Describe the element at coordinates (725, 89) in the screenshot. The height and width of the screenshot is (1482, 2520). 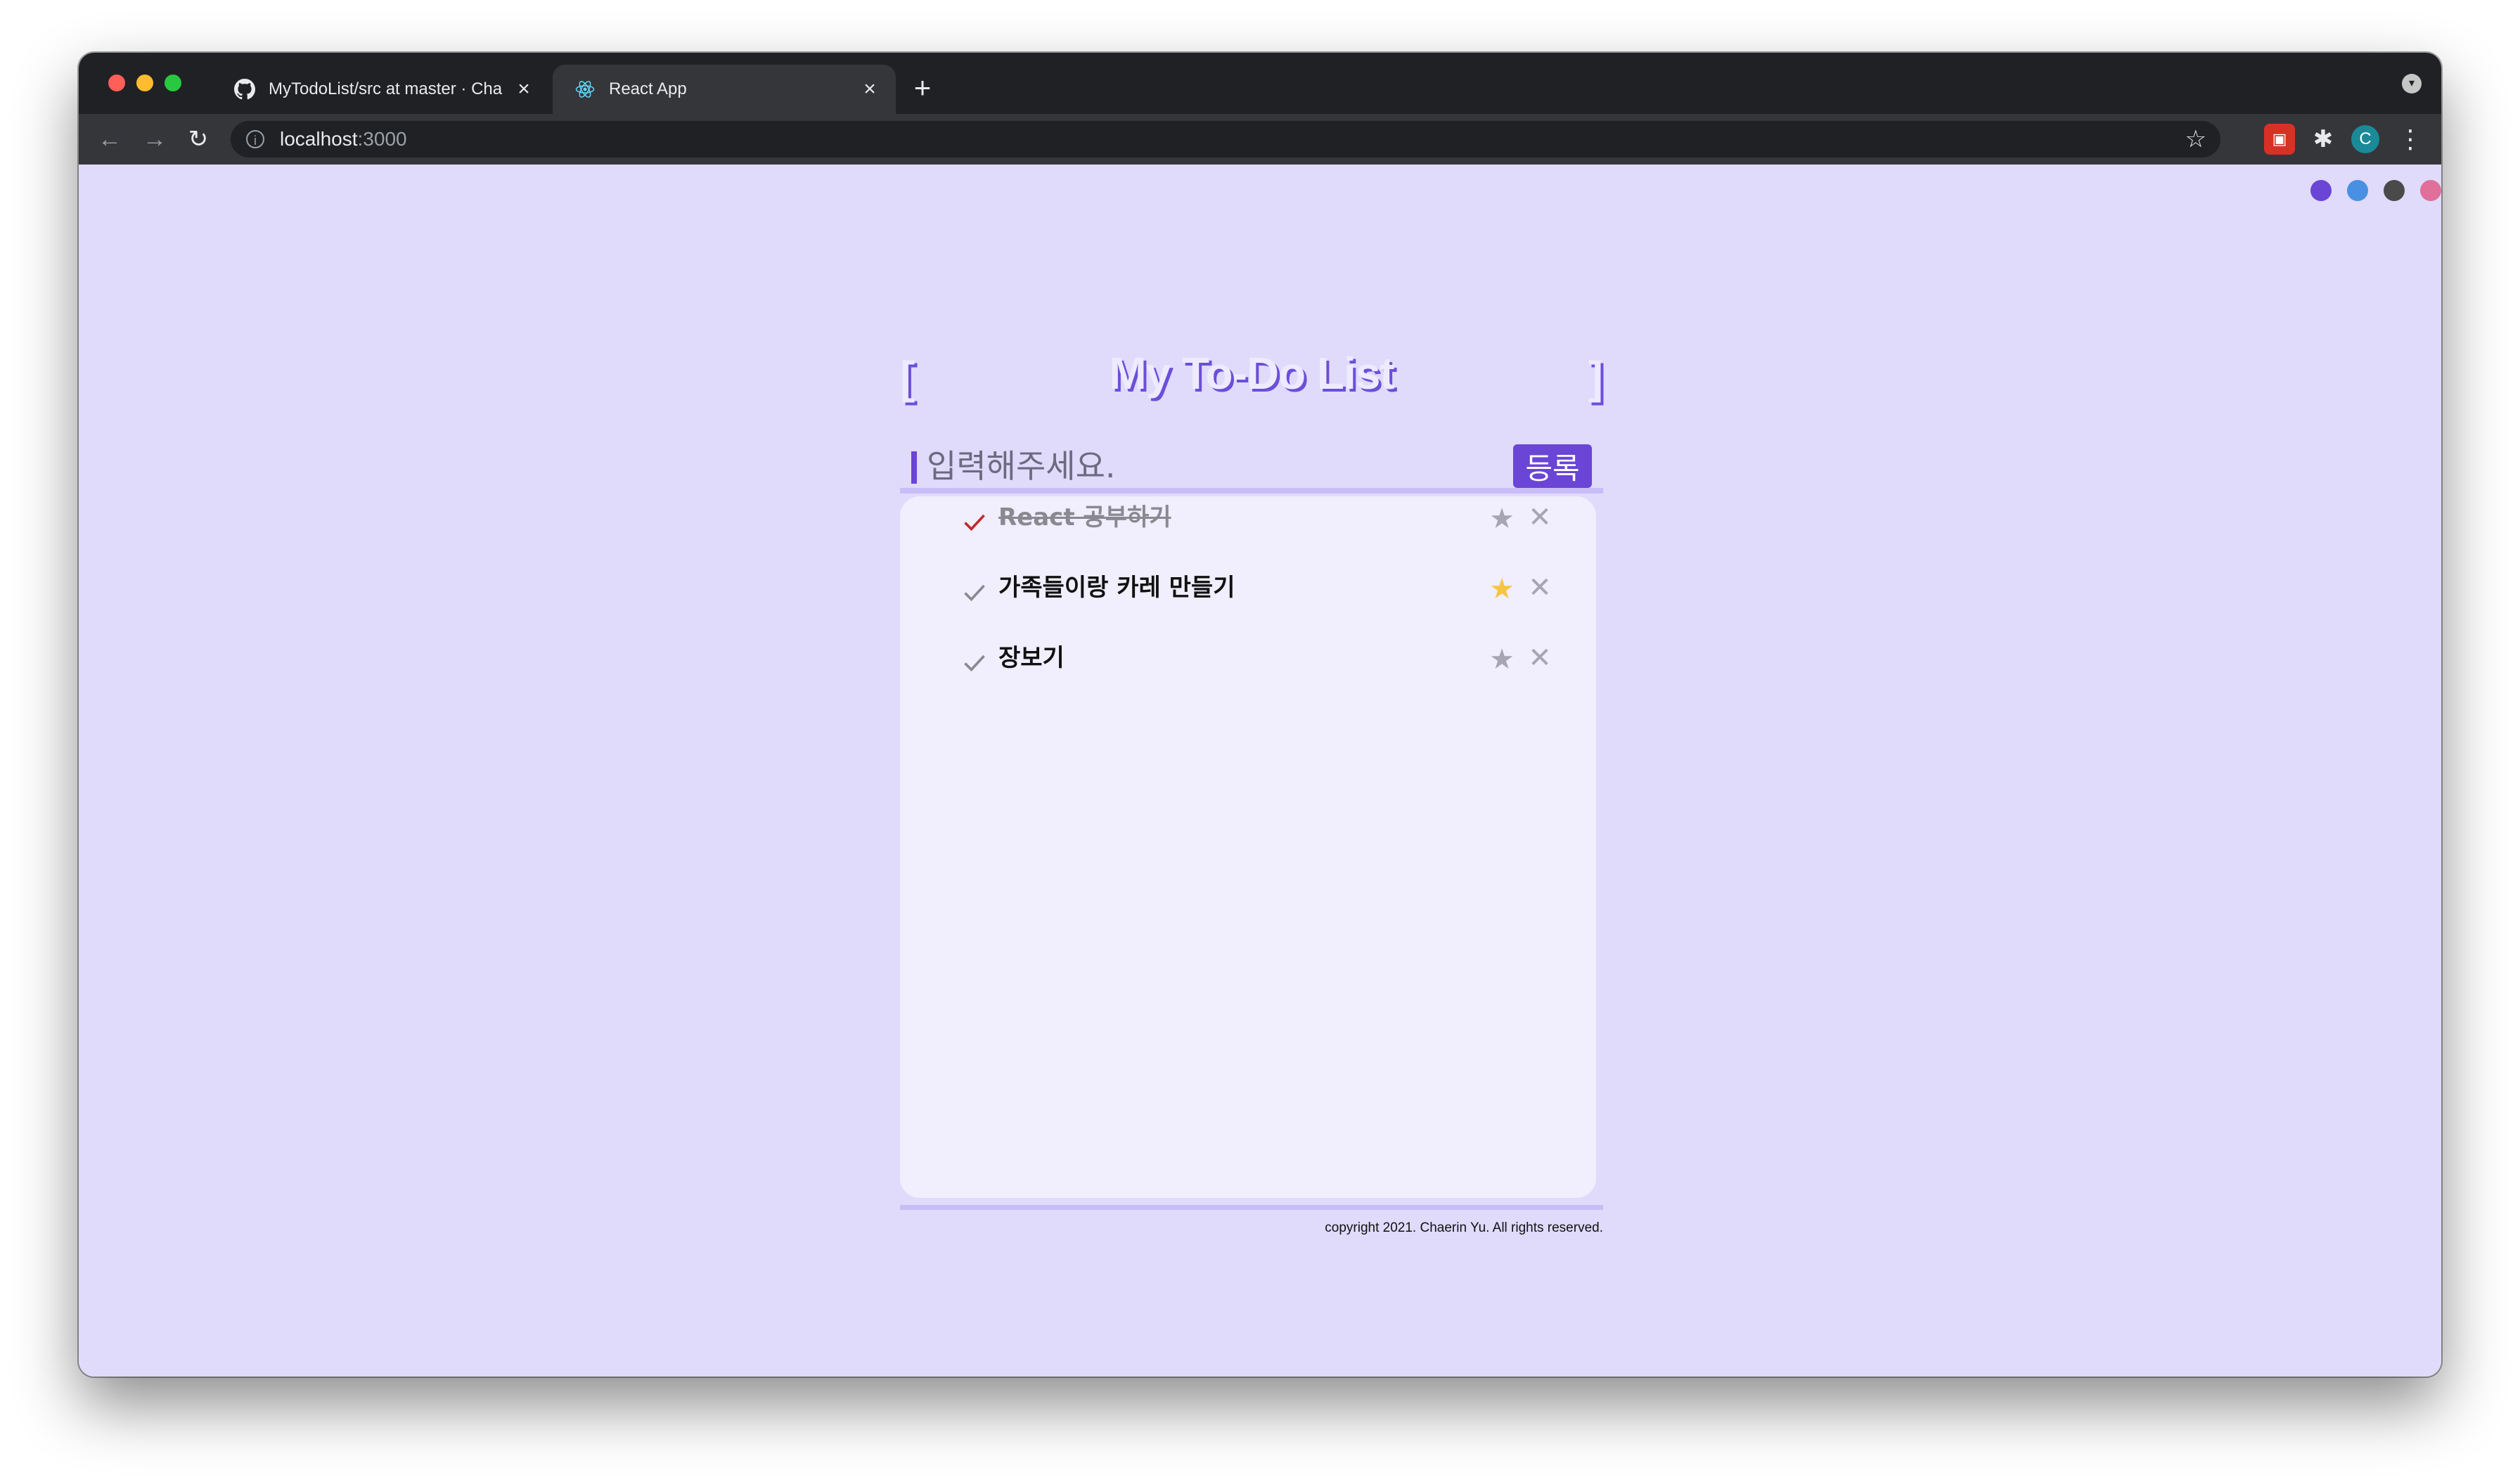
I see `tab-react-app: React App ×` at that location.